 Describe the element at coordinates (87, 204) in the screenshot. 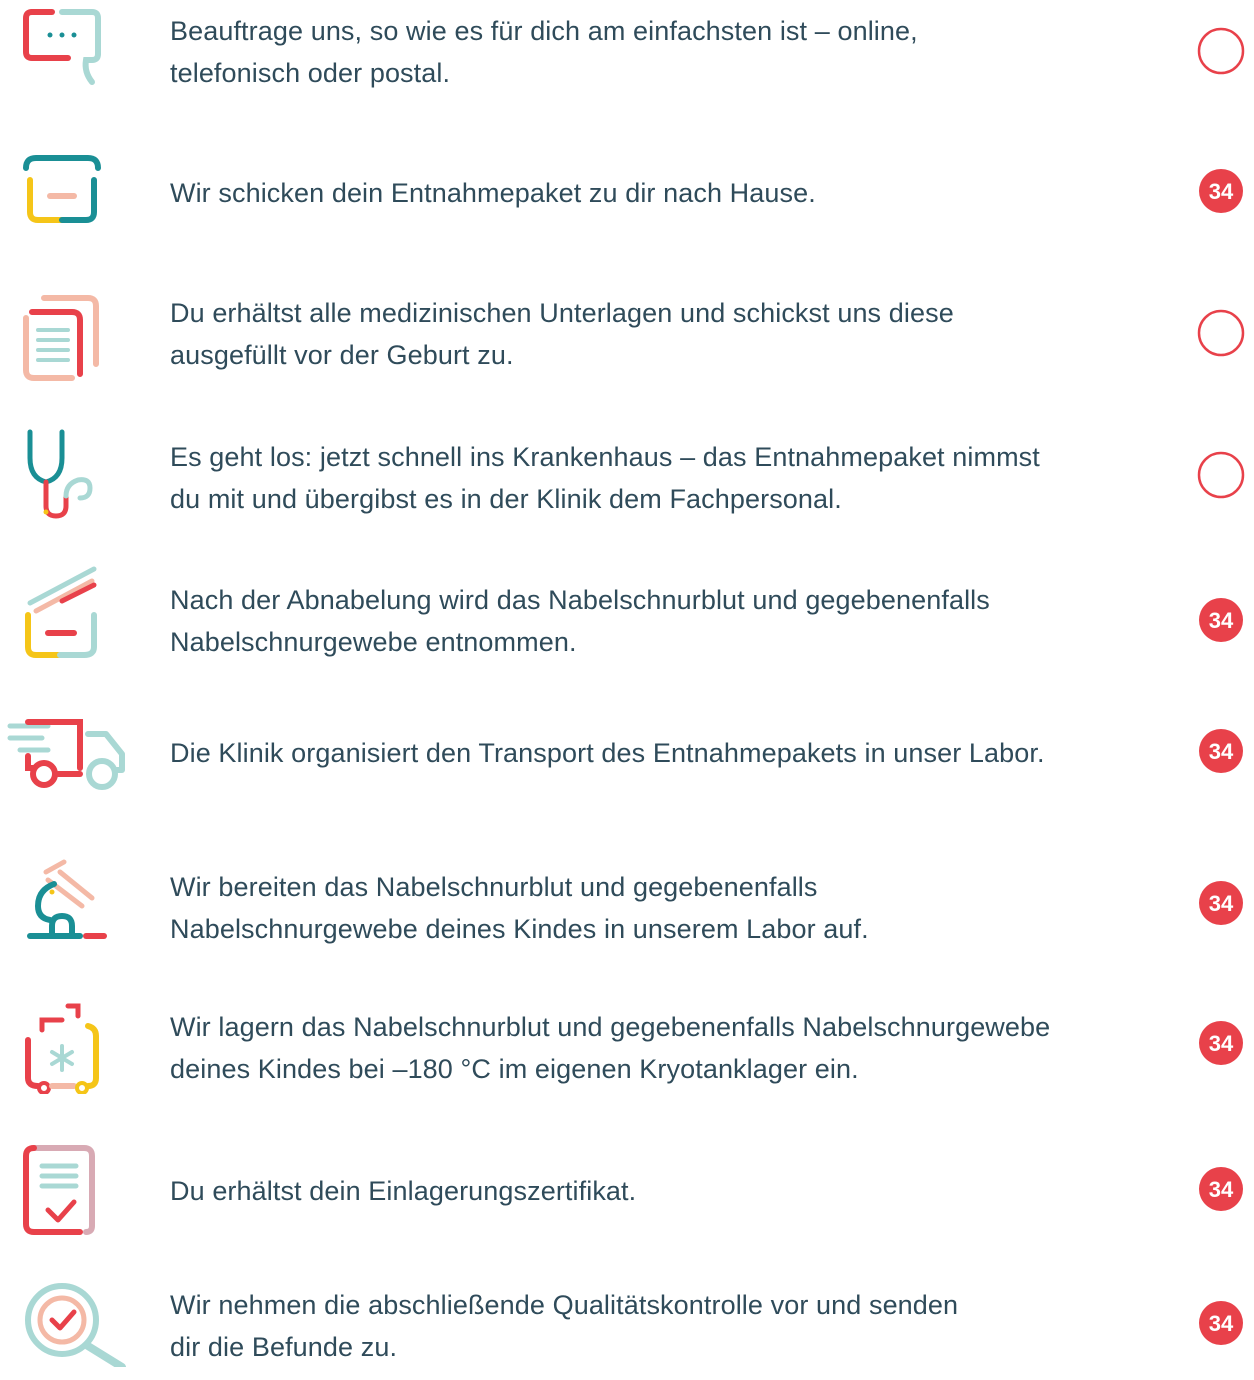

I see `box-icon` at that location.